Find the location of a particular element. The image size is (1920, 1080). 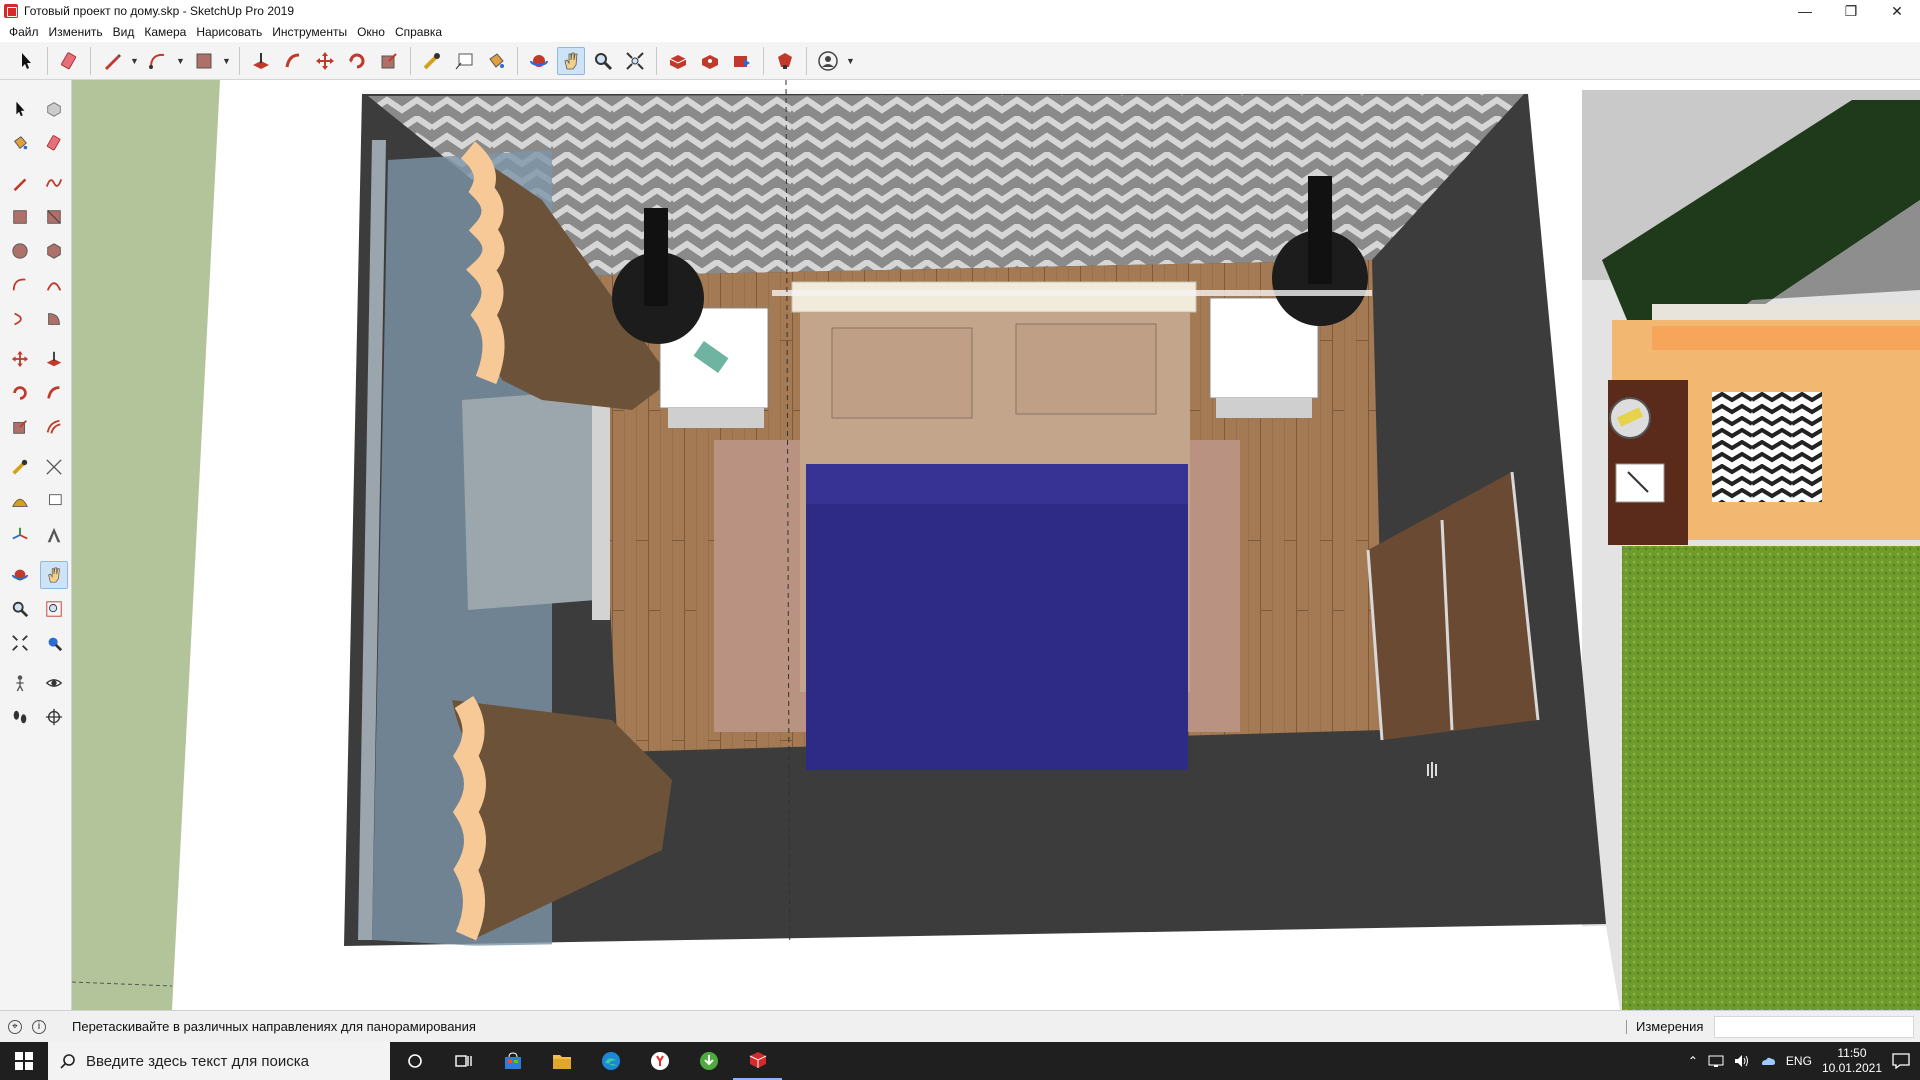

protractor-tool is located at coordinates (20, 501).